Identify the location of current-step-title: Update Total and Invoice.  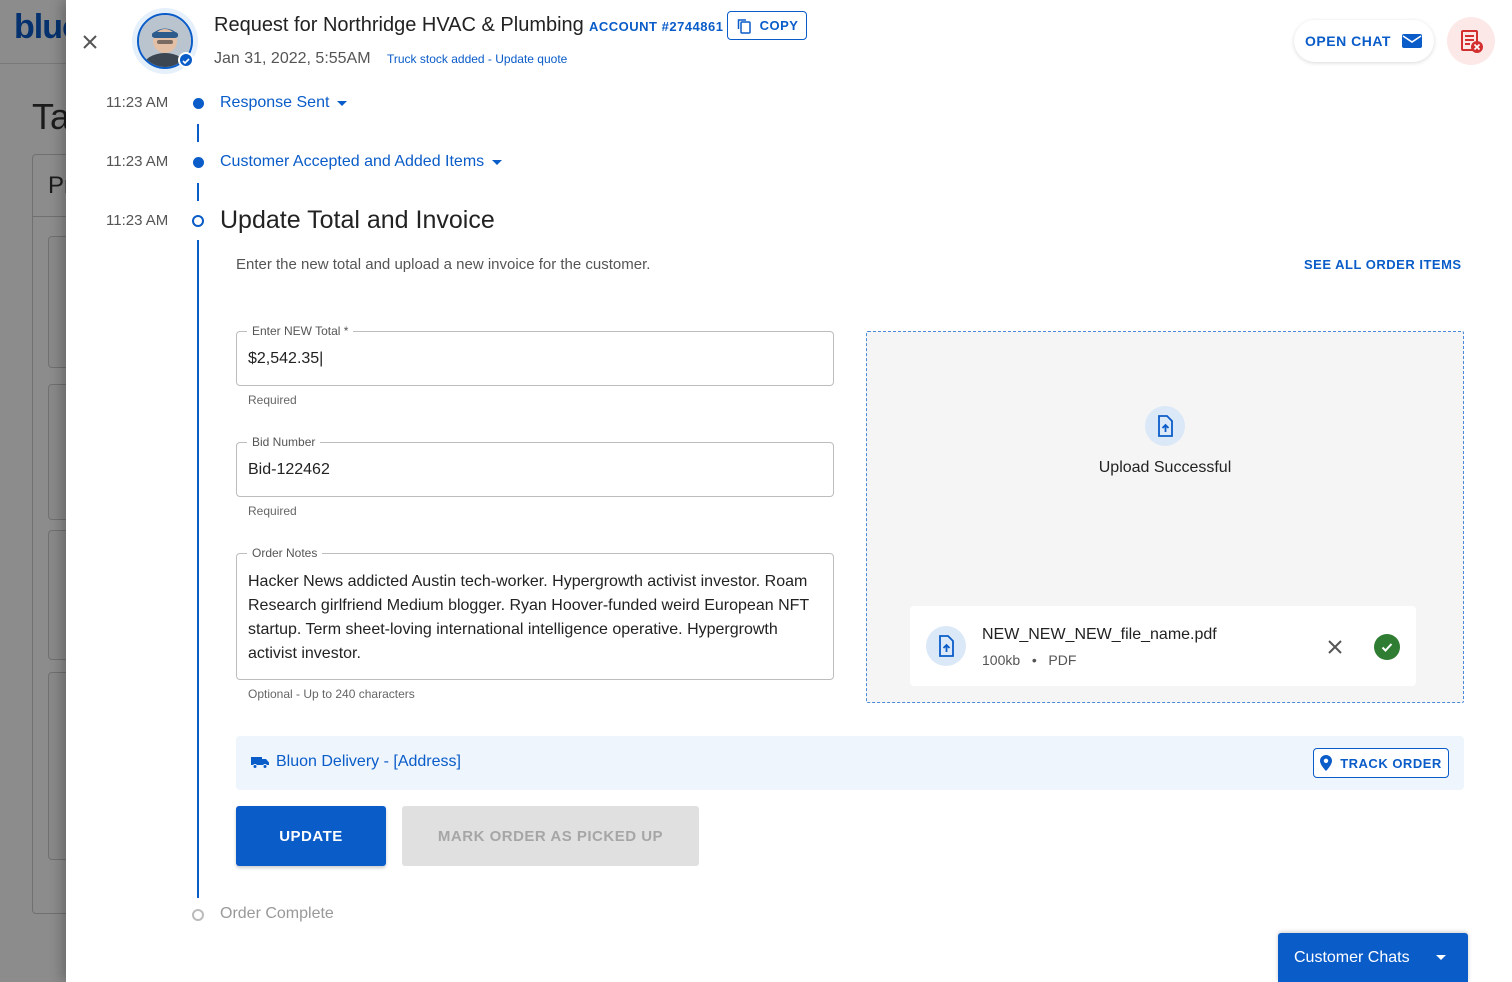
(357, 220).